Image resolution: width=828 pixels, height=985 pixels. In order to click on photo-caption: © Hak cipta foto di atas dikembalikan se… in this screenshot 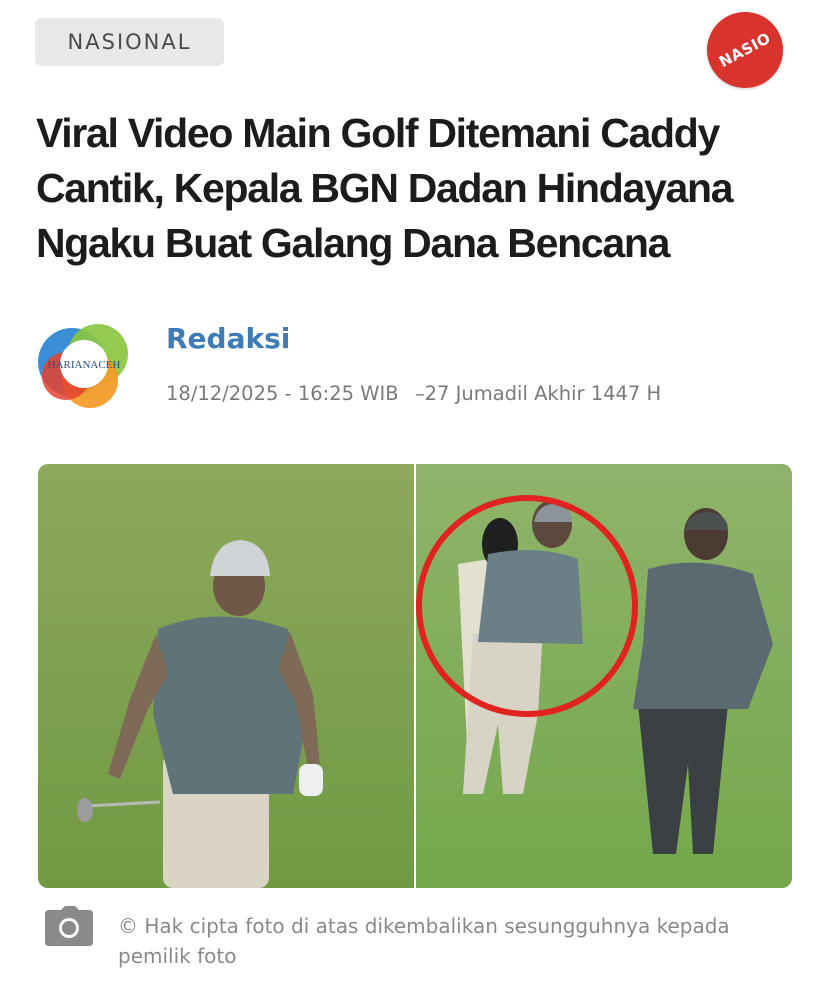, I will do `click(424, 941)`.